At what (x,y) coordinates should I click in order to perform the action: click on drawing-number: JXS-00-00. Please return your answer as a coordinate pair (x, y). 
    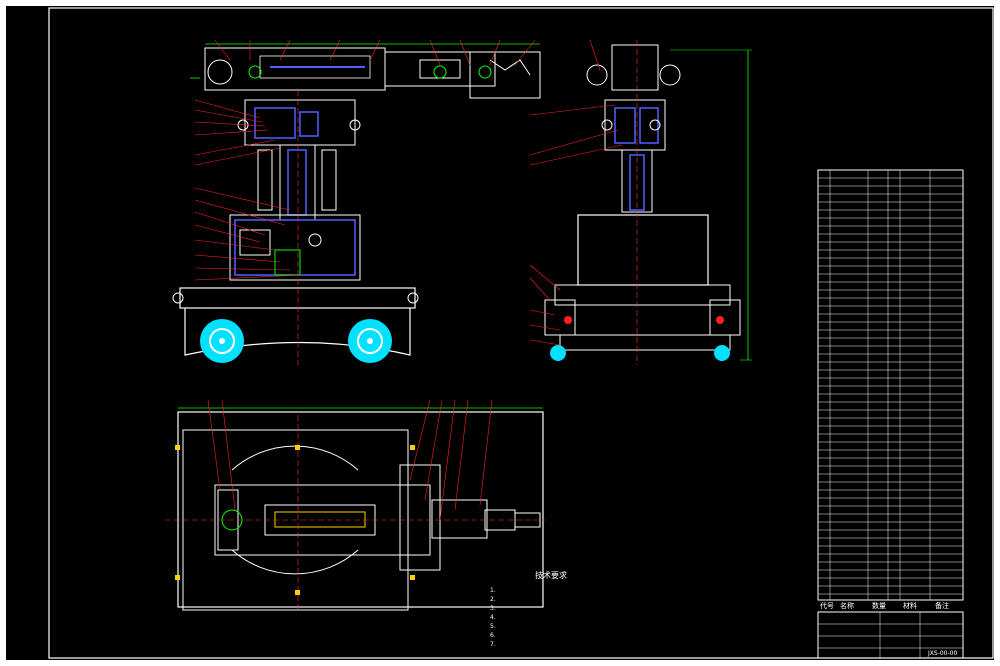
    Looking at the image, I should click on (942, 653).